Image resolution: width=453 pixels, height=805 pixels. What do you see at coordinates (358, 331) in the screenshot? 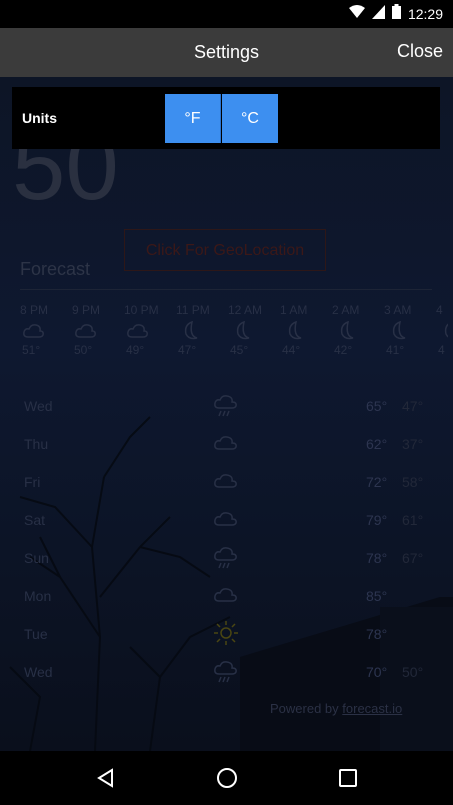
I see `hour-item: 2 AM 42°` at bounding box center [358, 331].